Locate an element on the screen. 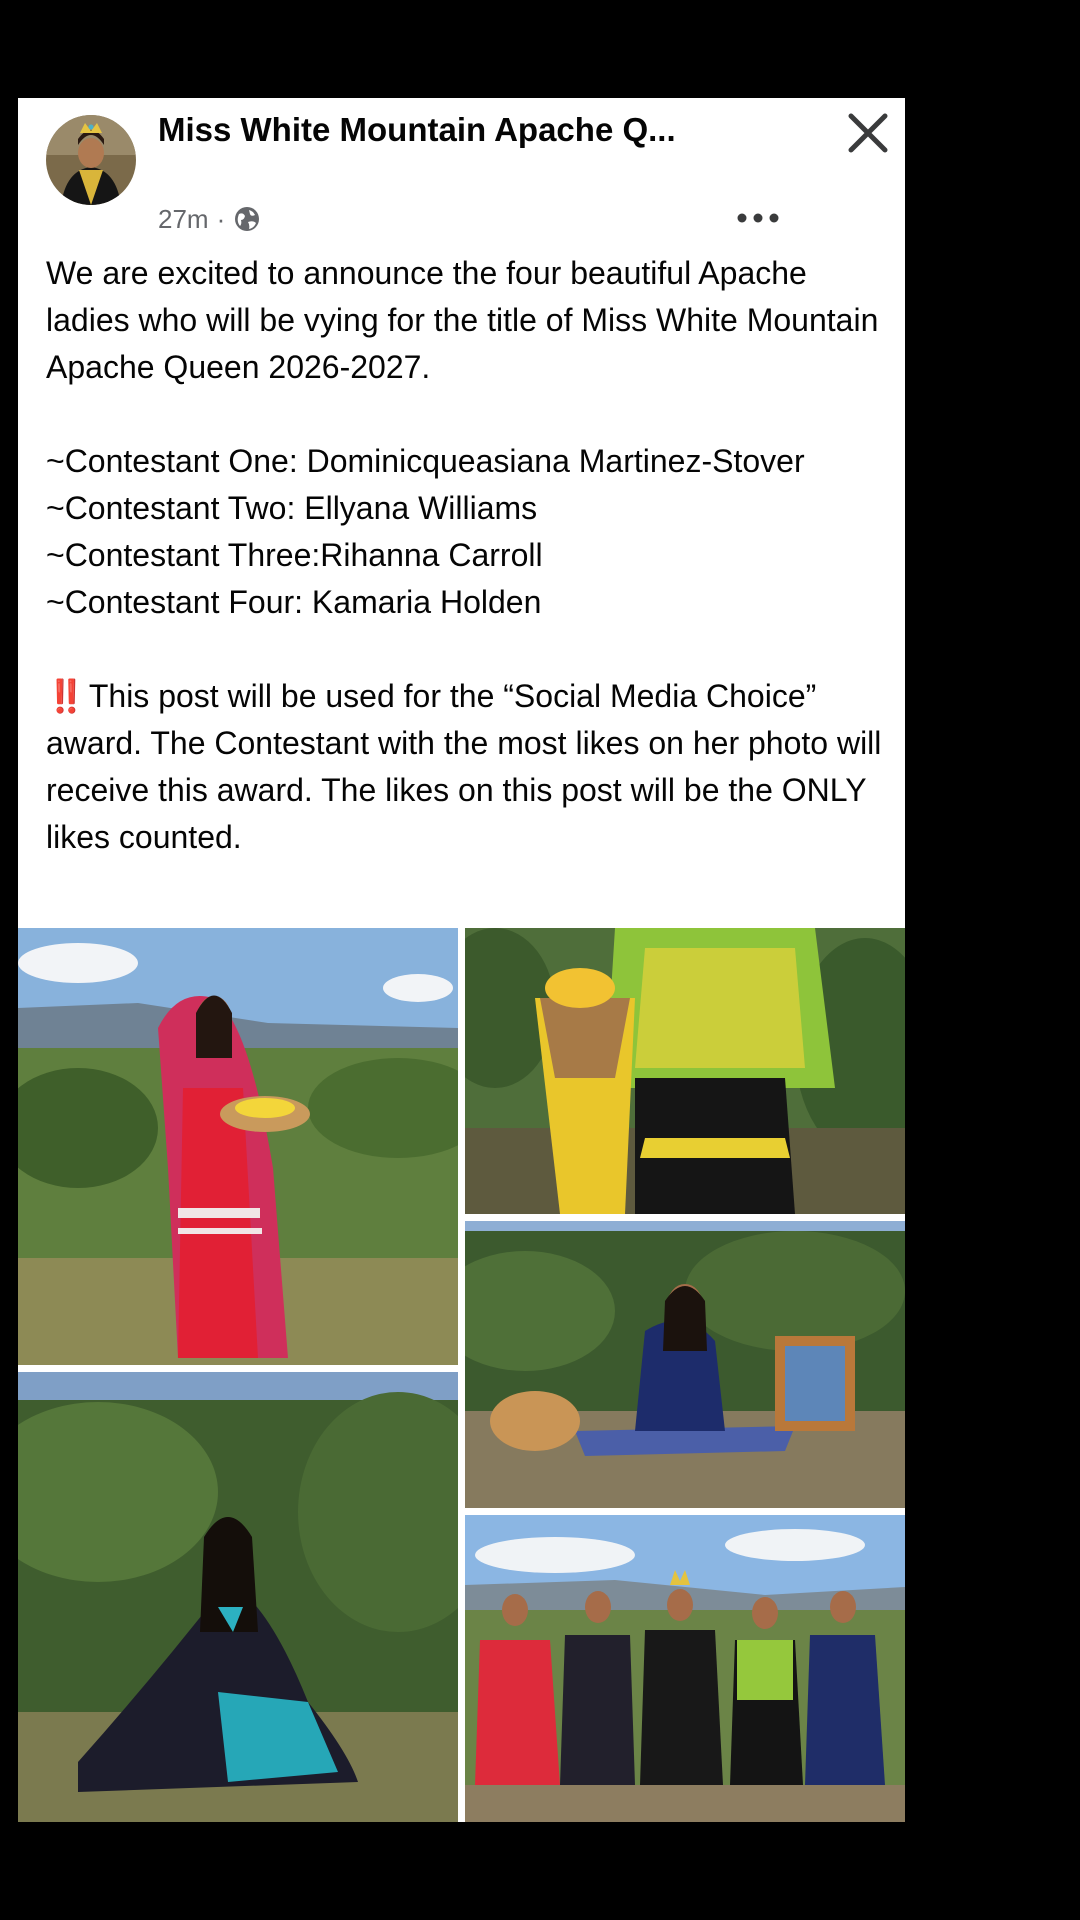  contestant-4: ~Contestant Four: Kamaria Holden is located at coordinates (294, 602).